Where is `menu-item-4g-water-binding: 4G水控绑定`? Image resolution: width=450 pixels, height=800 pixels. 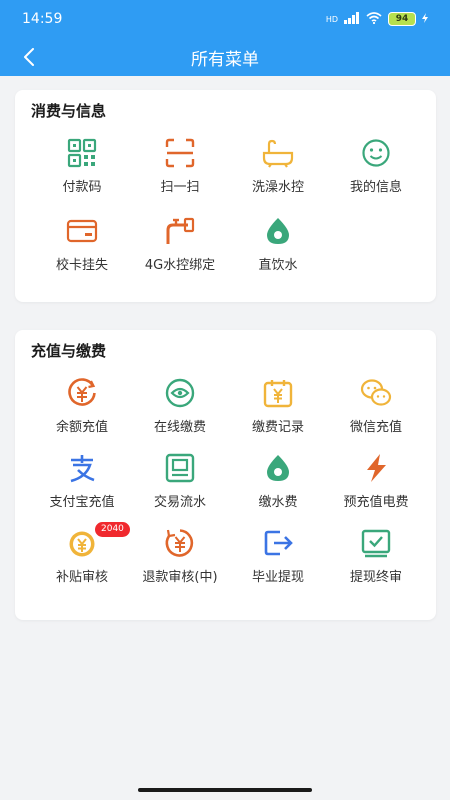
menu-item-4g-water-binding: 4G水控绑定 is located at coordinates (180, 244).